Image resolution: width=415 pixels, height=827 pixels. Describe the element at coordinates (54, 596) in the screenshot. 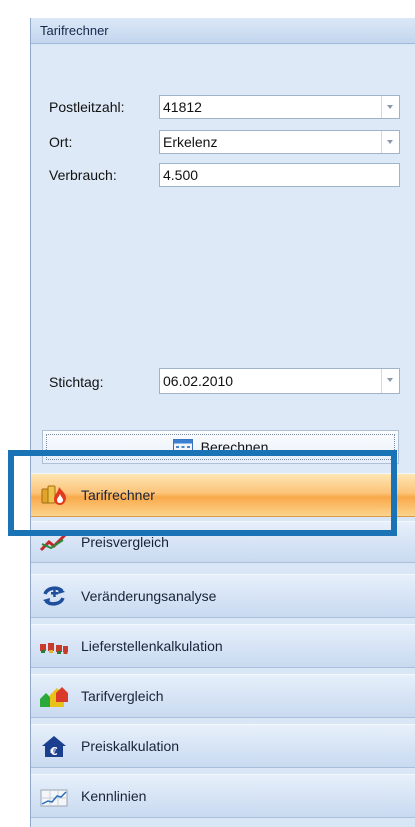

I see `veraenderungsanalyse-icon` at that location.